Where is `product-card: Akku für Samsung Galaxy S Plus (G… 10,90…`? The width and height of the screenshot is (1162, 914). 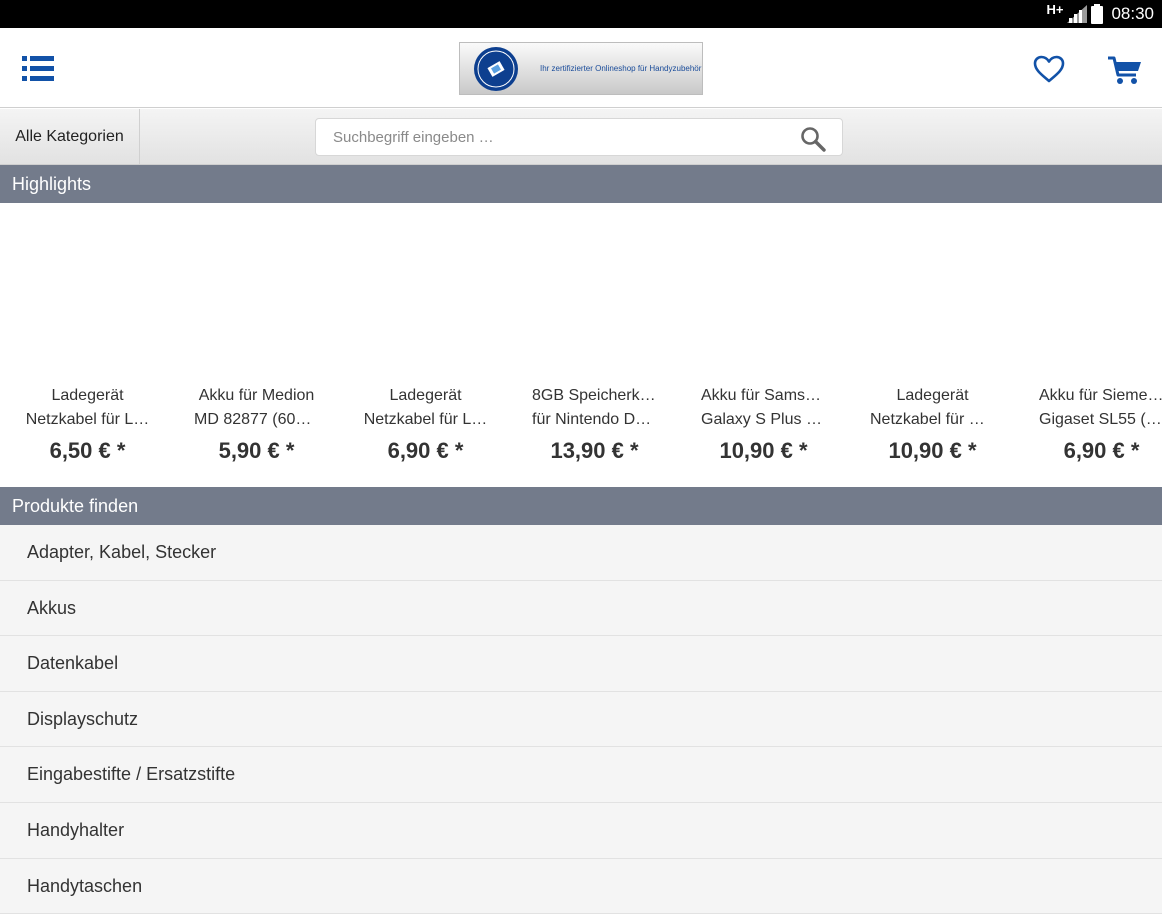 product-card: Akku für Samsung Galaxy S Plus (G… 10,90… is located at coordinates (763, 345).